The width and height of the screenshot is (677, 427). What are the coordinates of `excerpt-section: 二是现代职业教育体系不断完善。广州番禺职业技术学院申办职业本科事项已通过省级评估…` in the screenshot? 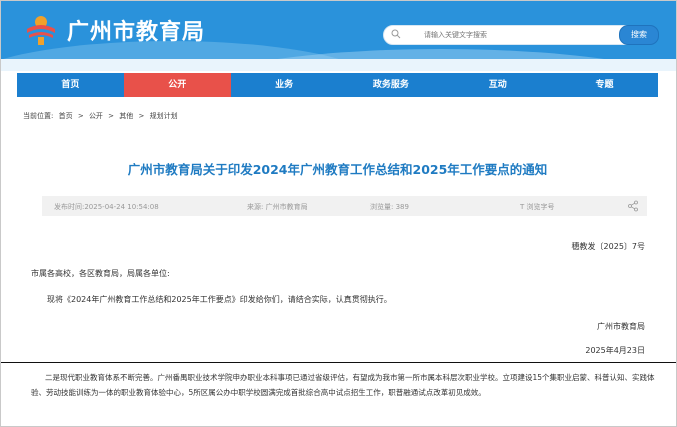 It's located at (338, 394).